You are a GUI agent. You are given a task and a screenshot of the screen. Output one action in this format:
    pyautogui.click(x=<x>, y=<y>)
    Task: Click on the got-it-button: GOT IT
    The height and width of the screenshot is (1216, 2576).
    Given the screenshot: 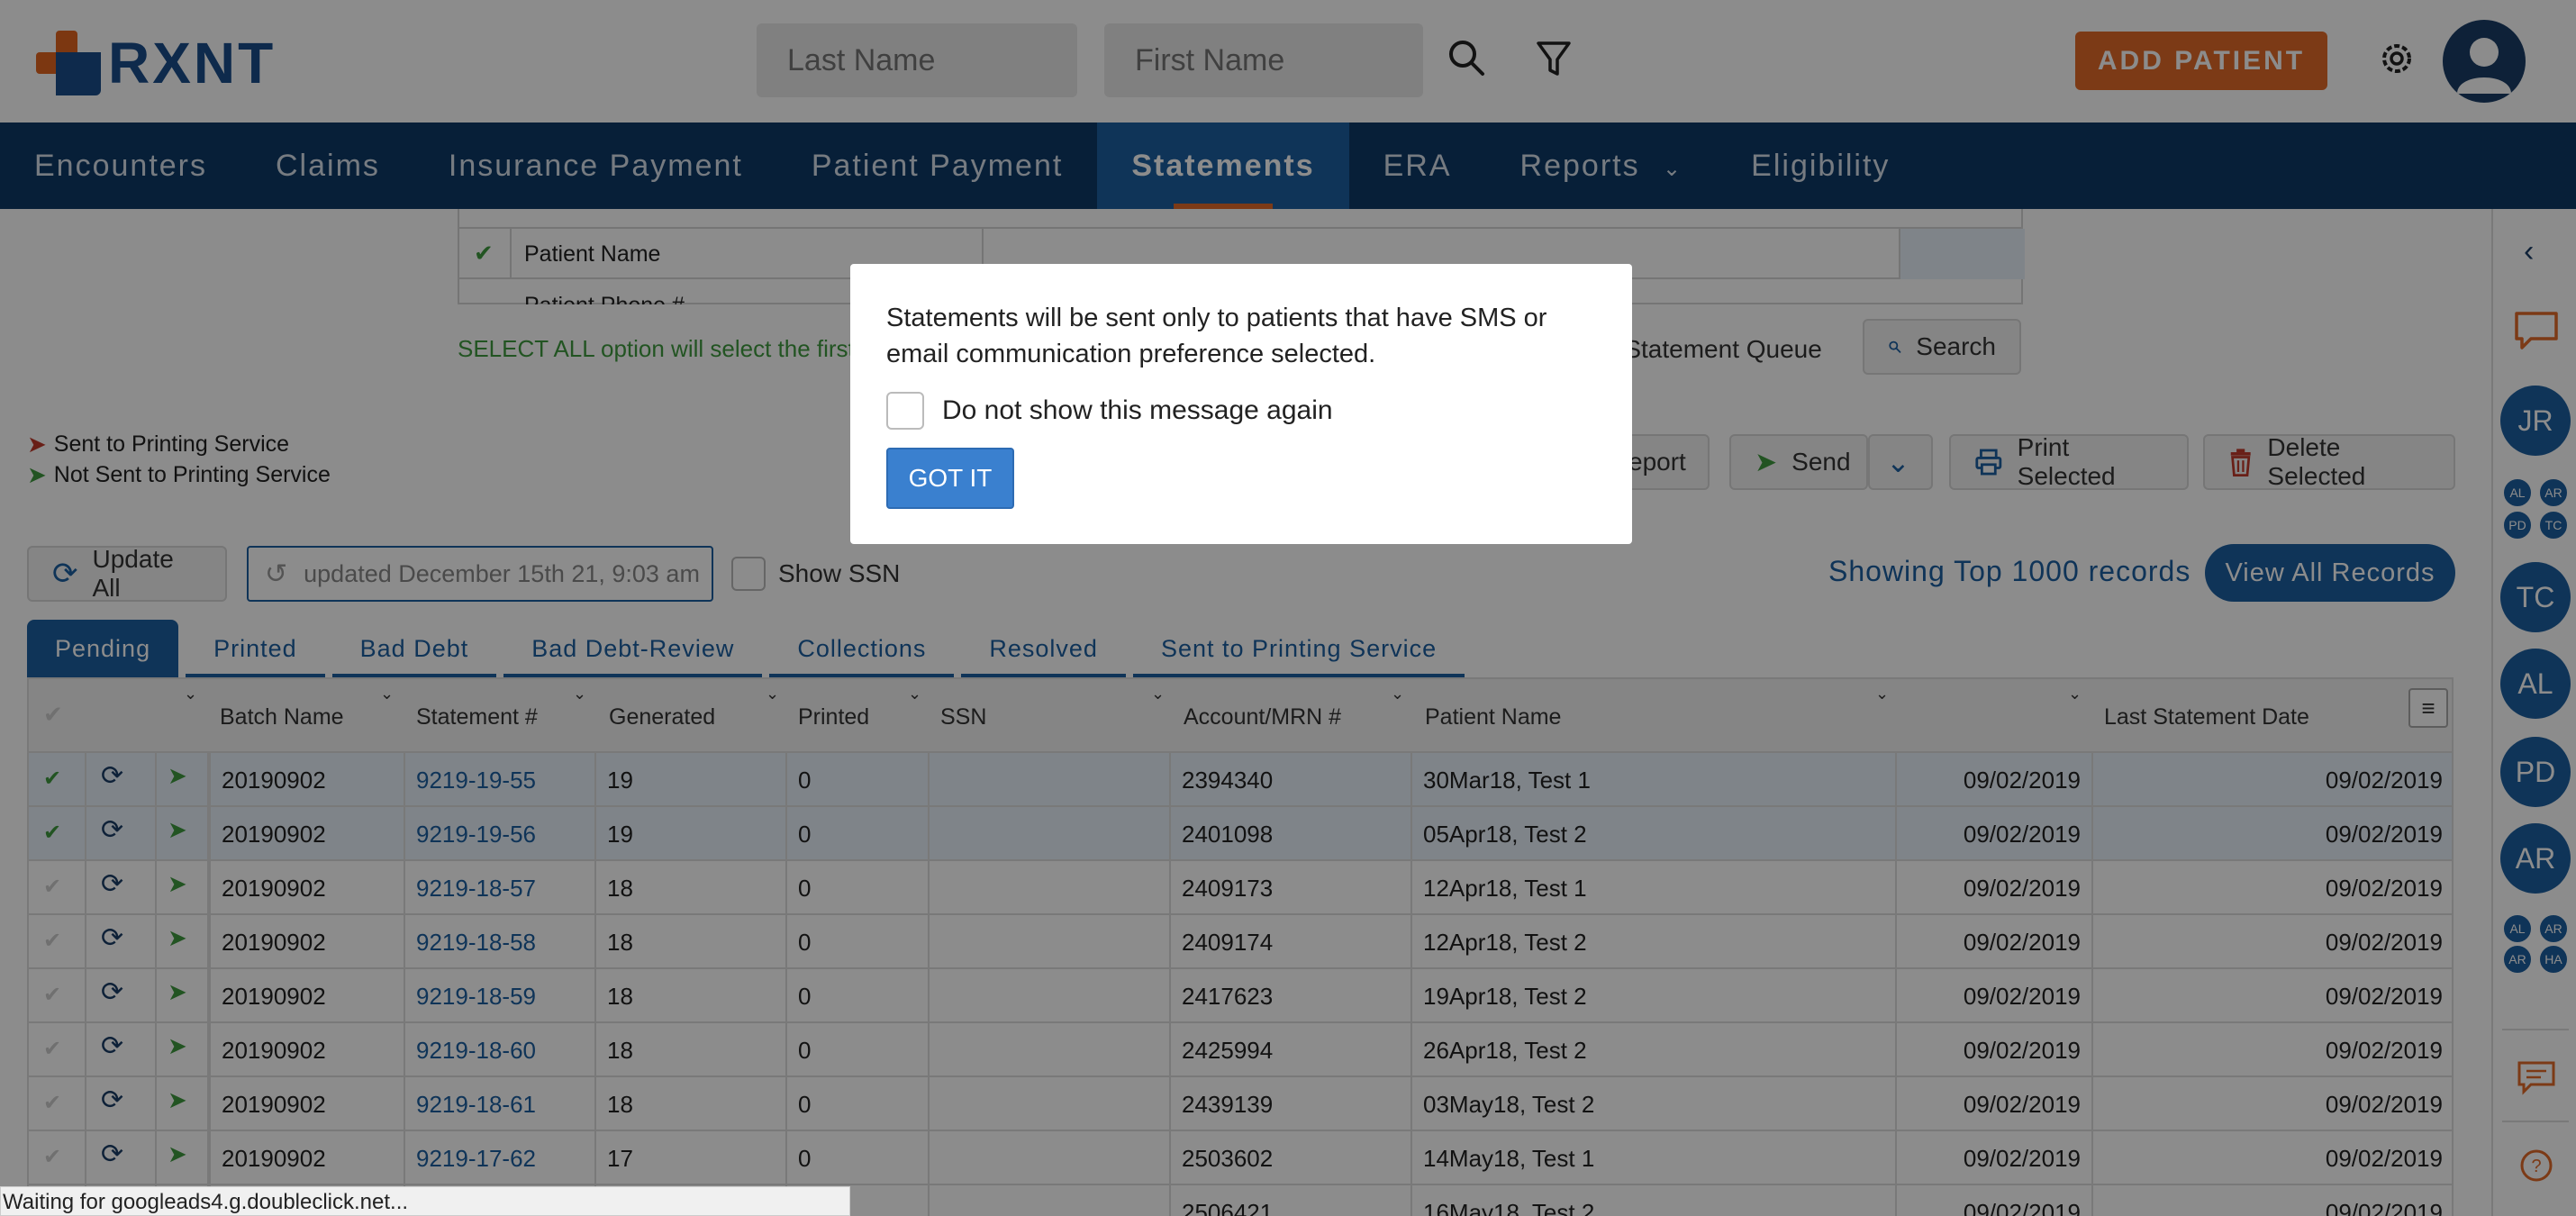 What is the action you would take?
    pyautogui.click(x=950, y=478)
    